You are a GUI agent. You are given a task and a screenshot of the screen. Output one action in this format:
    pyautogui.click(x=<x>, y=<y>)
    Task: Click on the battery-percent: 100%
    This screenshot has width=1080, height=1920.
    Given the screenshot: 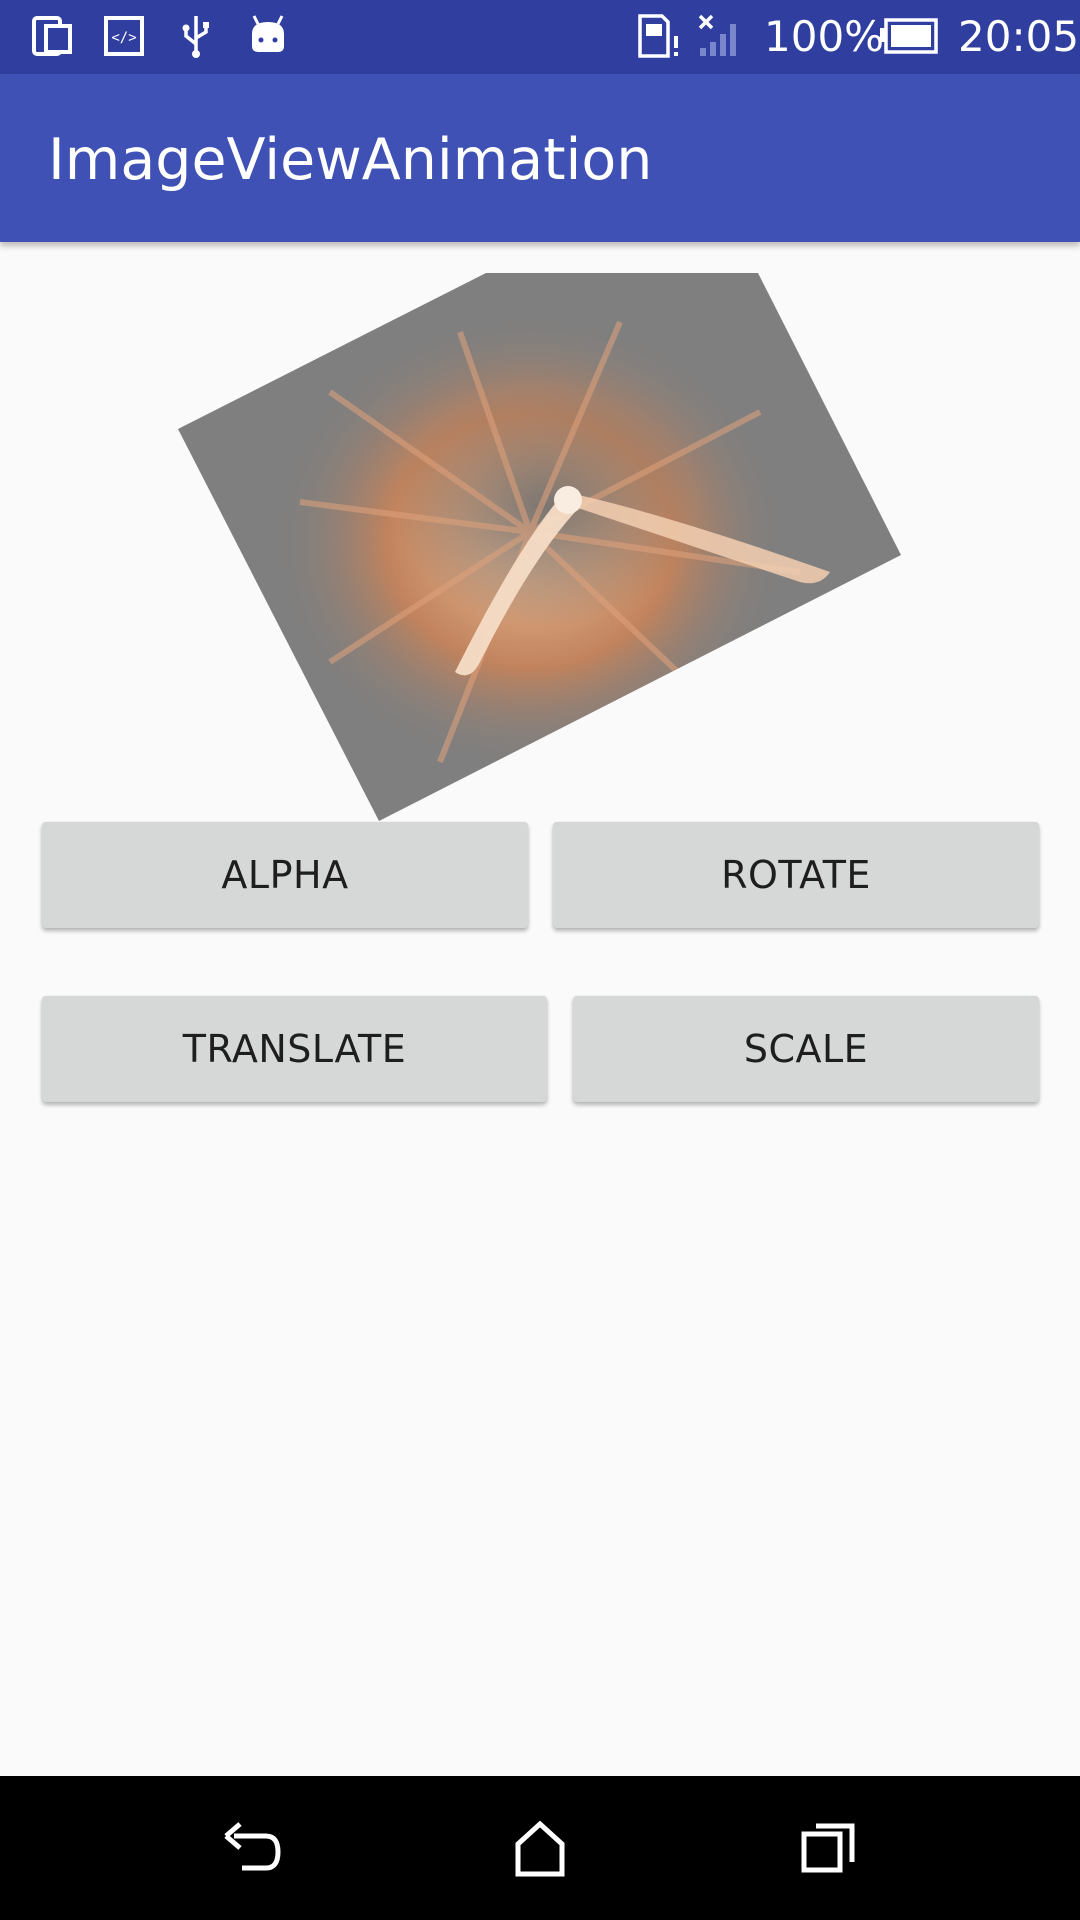 What is the action you would take?
    pyautogui.click(x=824, y=36)
    